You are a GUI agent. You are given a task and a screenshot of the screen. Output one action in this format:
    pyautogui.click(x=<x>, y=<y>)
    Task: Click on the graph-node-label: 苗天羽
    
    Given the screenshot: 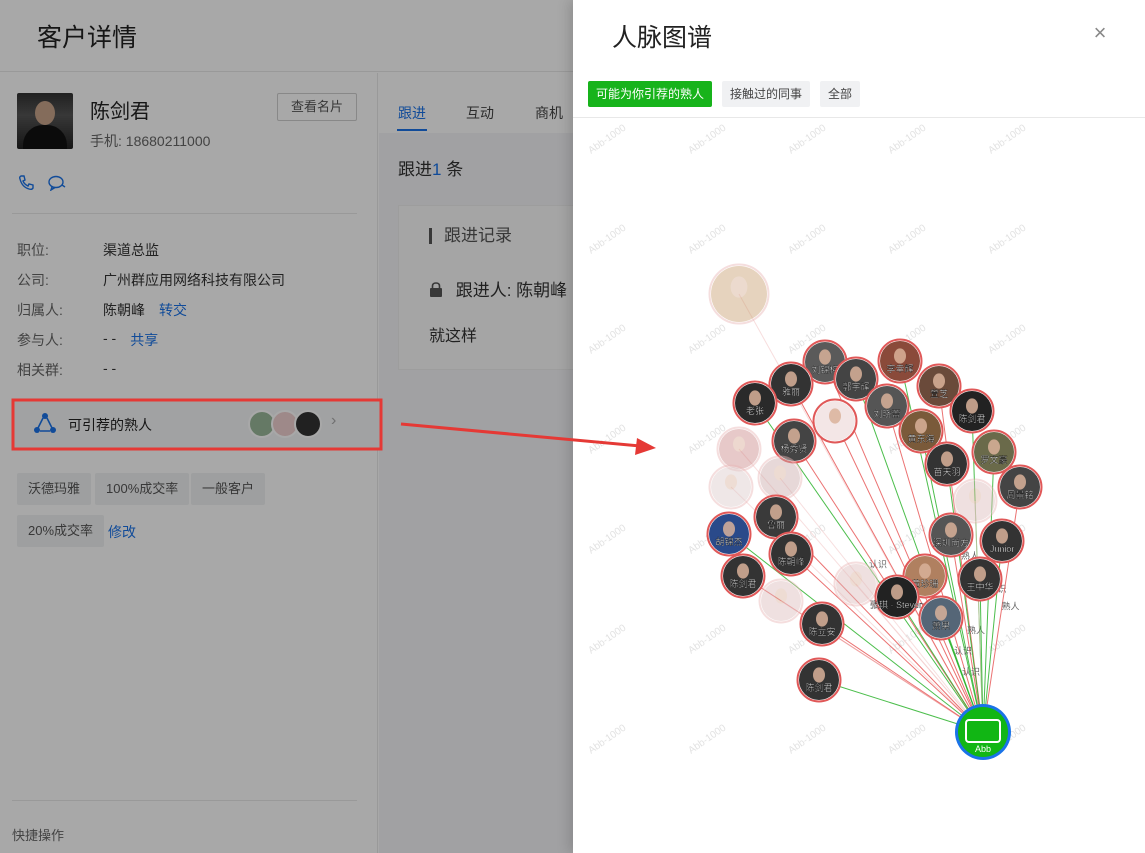 What is the action you would take?
    pyautogui.click(x=946, y=472)
    